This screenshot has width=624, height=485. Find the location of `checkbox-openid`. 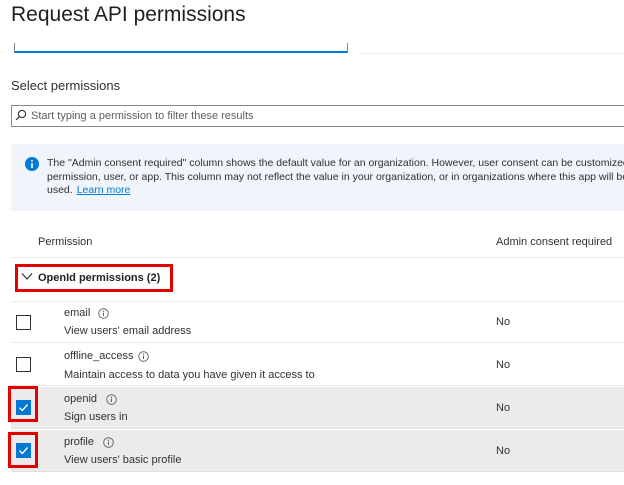

checkbox-openid is located at coordinates (23, 407).